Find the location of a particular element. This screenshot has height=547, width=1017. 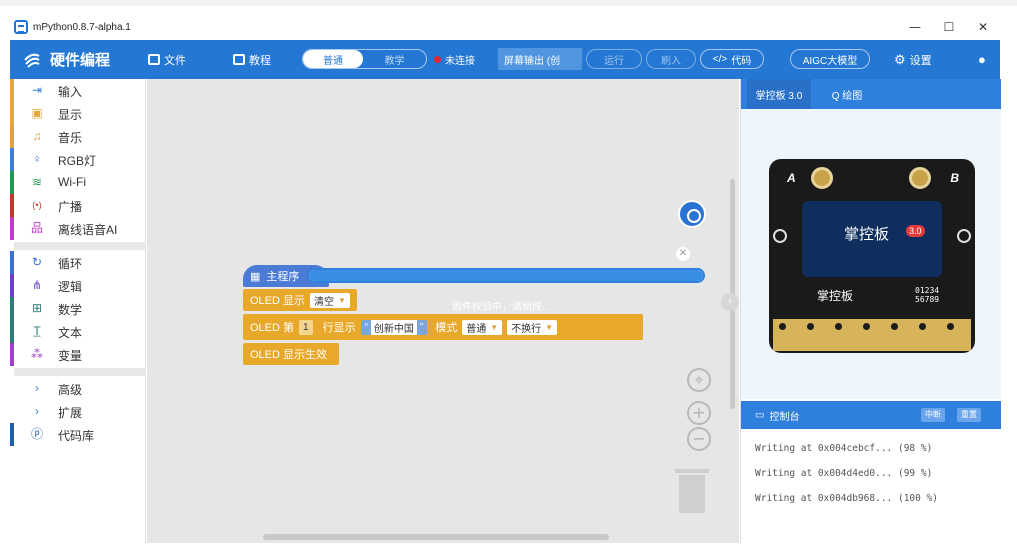

sidebar-item-label: 数学 is located at coordinates (70, 310).